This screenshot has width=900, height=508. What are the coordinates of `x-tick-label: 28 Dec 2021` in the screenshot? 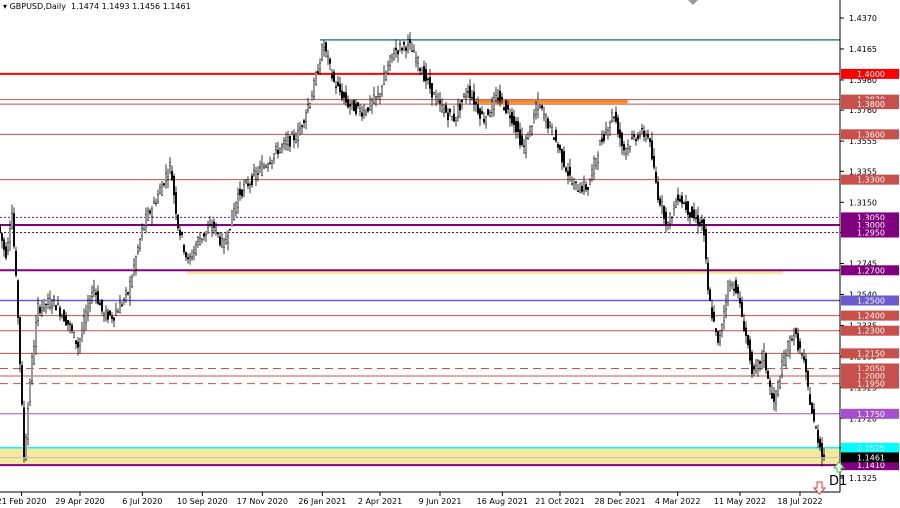 It's located at (619, 501).